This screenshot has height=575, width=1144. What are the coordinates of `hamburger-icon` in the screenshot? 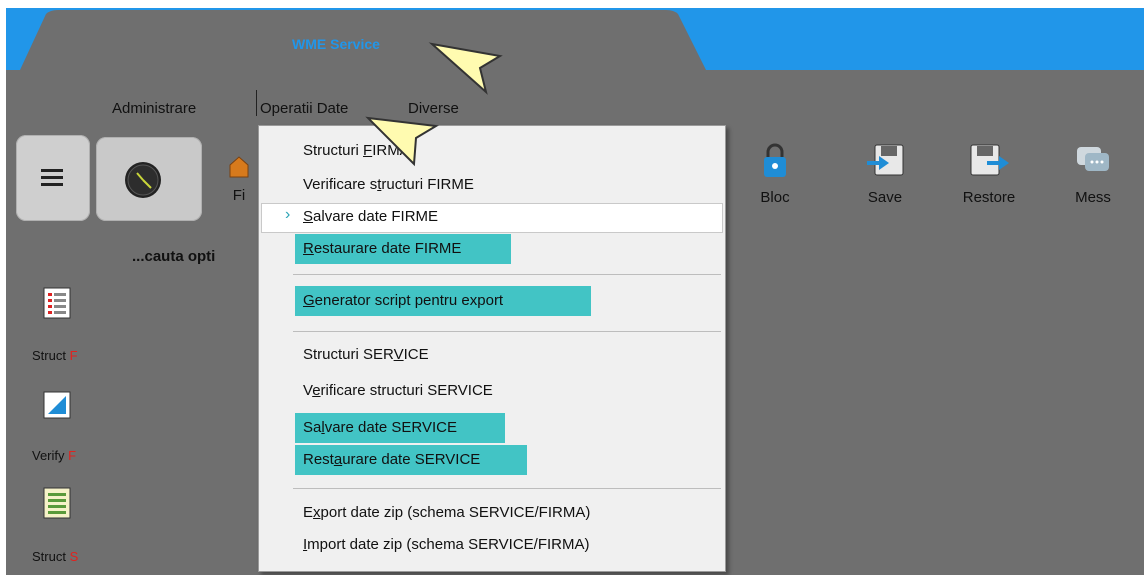 It's located at (52, 177).